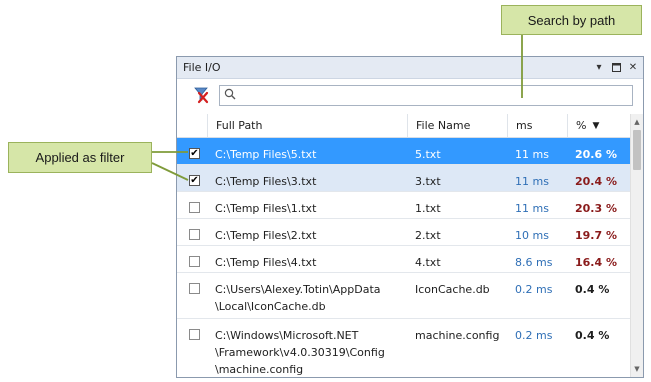  Describe the element at coordinates (636, 245) in the screenshot. I see `vertical-scrollbar: ▲ ▼` at that location.